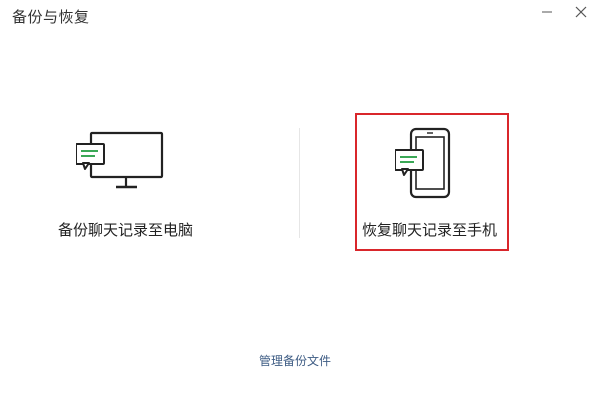 The height and width of the screenshot is (400, 600). I want to click on close-button, so click(581, 12).